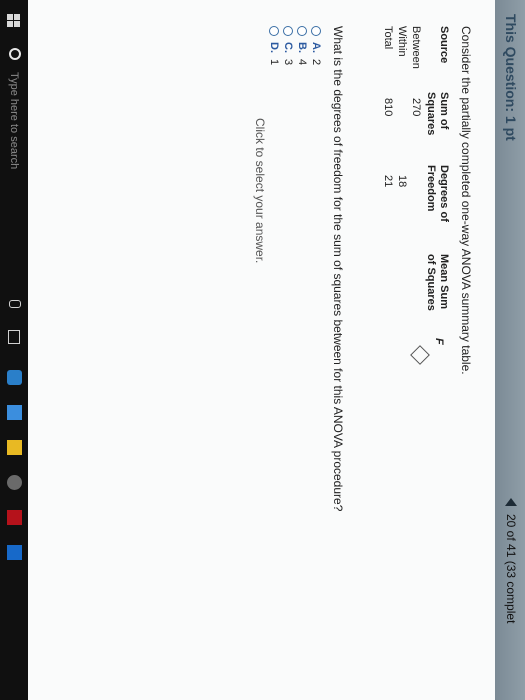 The image size is (525, 700). Describe the element at coordinates (388, 38) in the screenshot. I see `row-total-source: Total` at that location.